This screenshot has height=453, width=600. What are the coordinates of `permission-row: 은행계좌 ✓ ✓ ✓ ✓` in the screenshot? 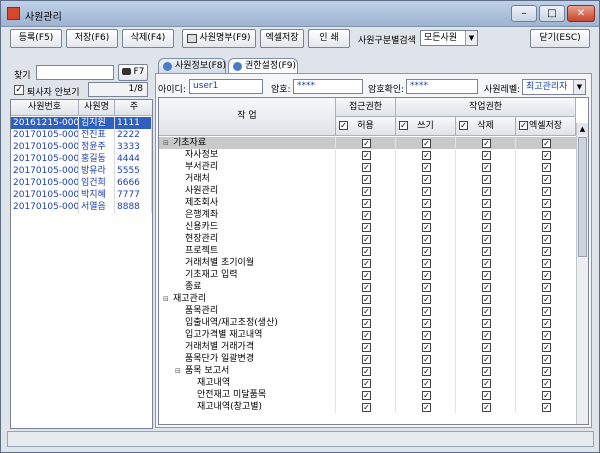 It's located at (367, 215).